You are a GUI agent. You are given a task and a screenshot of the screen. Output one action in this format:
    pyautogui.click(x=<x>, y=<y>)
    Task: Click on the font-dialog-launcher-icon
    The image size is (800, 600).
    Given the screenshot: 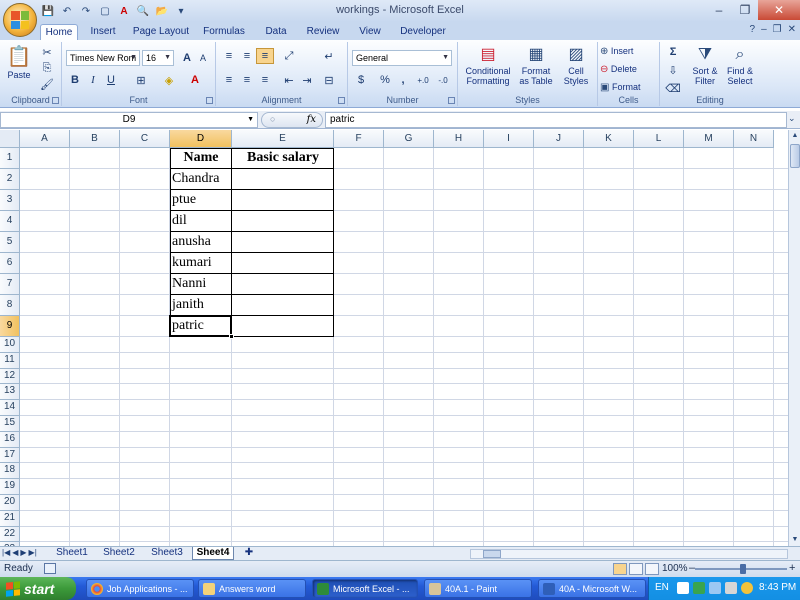 What is the action you would take?
    pyautogui.click(x=209, y=100)
    